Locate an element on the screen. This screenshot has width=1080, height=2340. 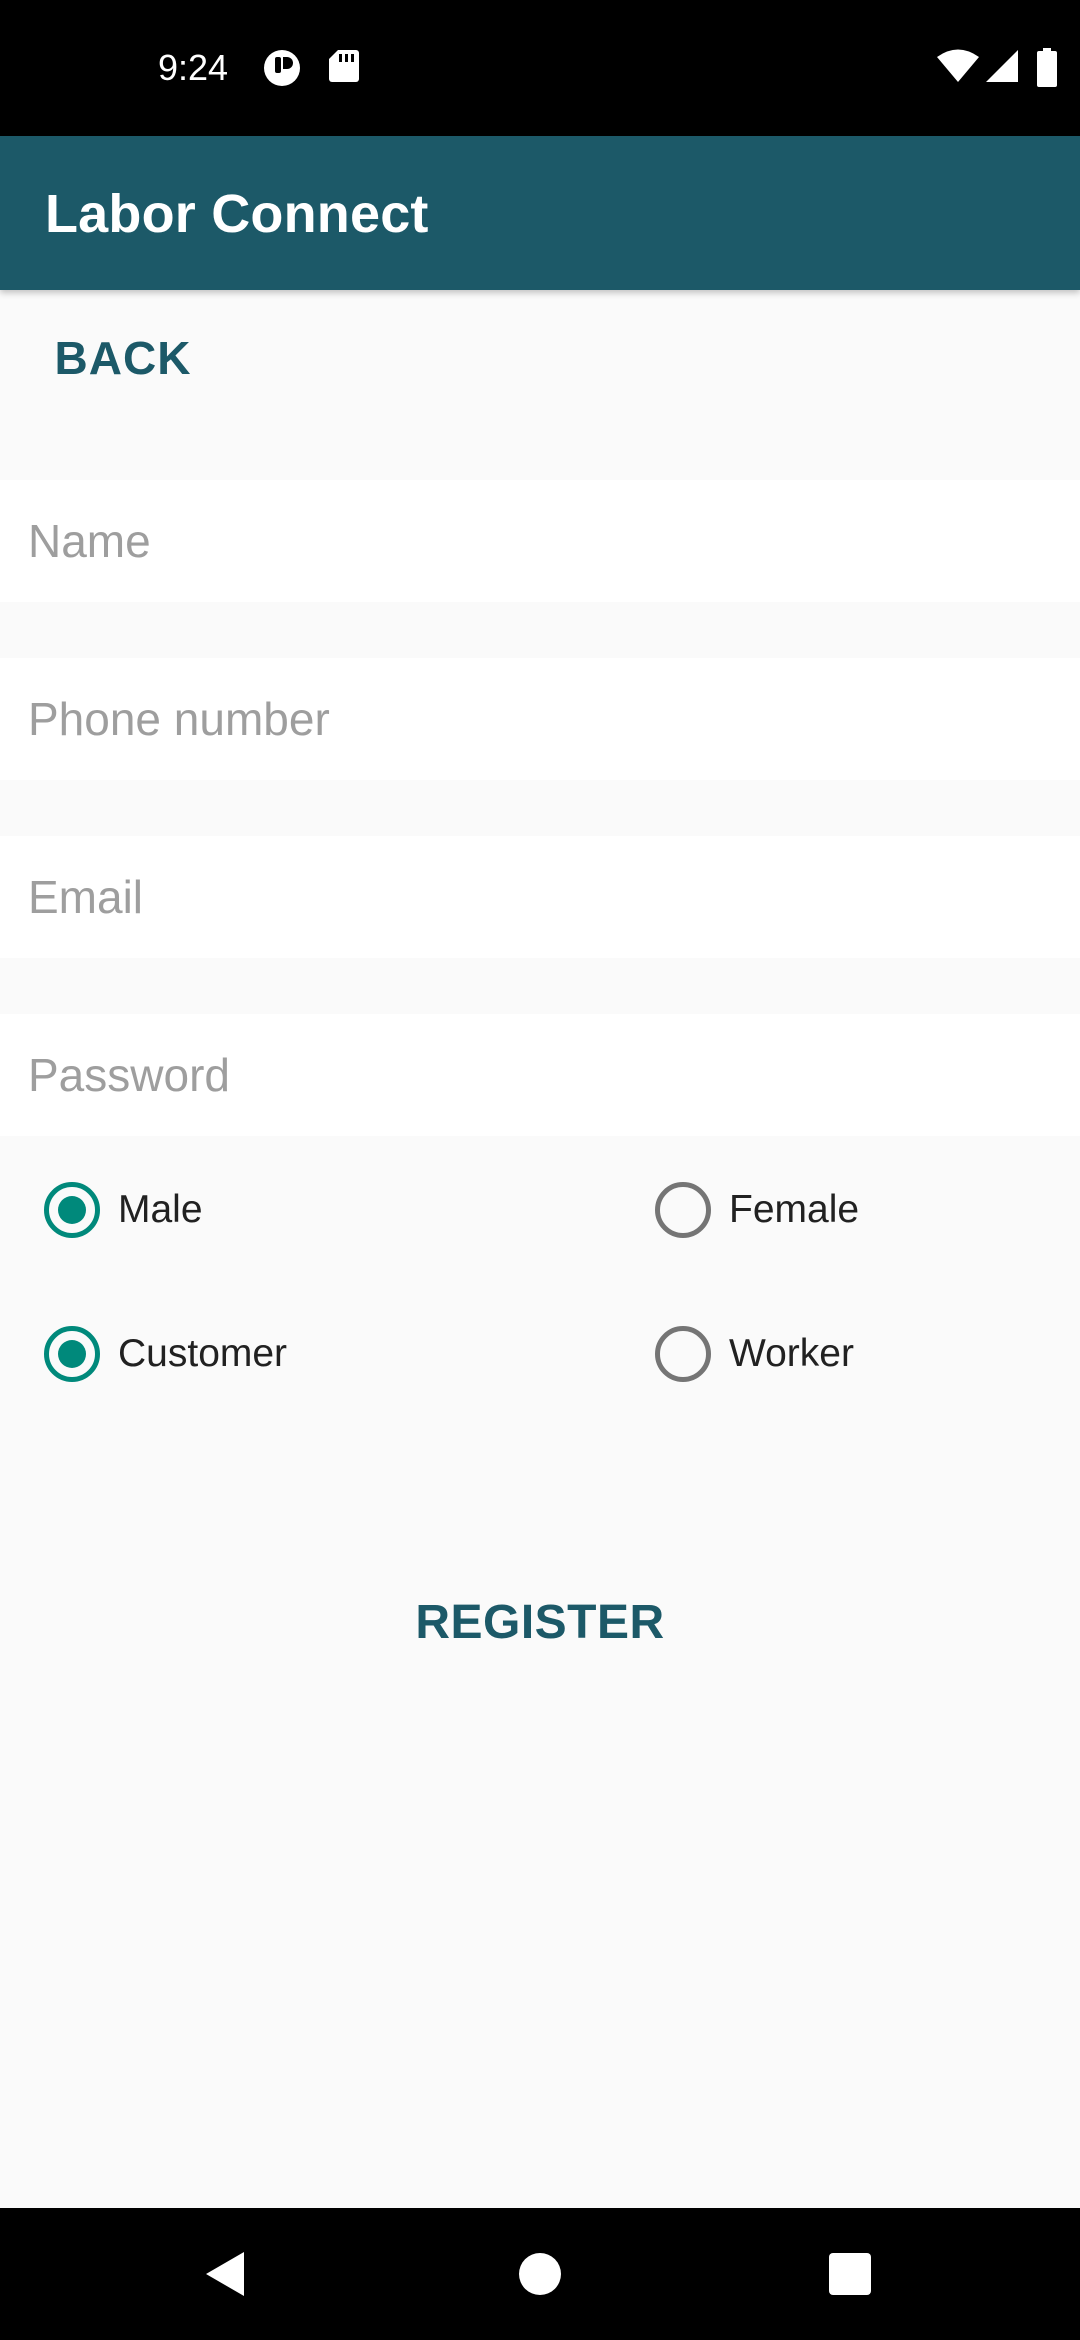
status-time: 9:24 is located at coordinates (193, 67).